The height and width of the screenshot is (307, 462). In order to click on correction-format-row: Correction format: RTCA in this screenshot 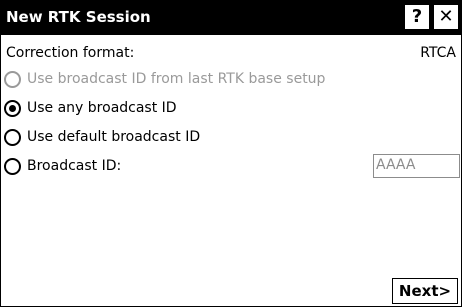, I will do `click(232, 55)`.